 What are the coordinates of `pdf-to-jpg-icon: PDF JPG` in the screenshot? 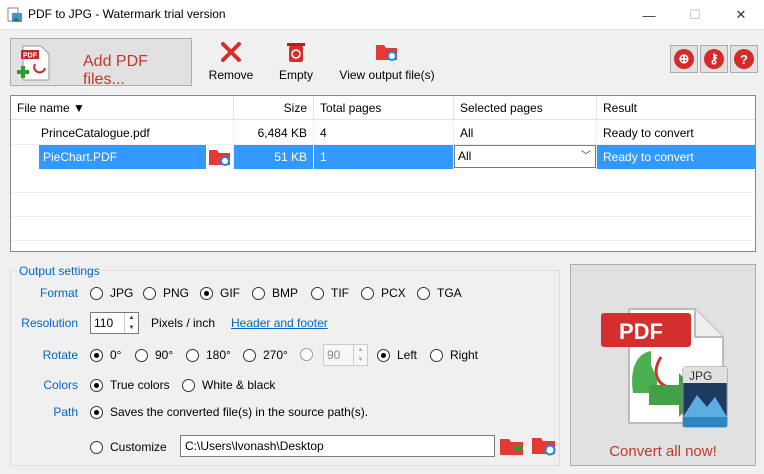 It's located at (664, 368).